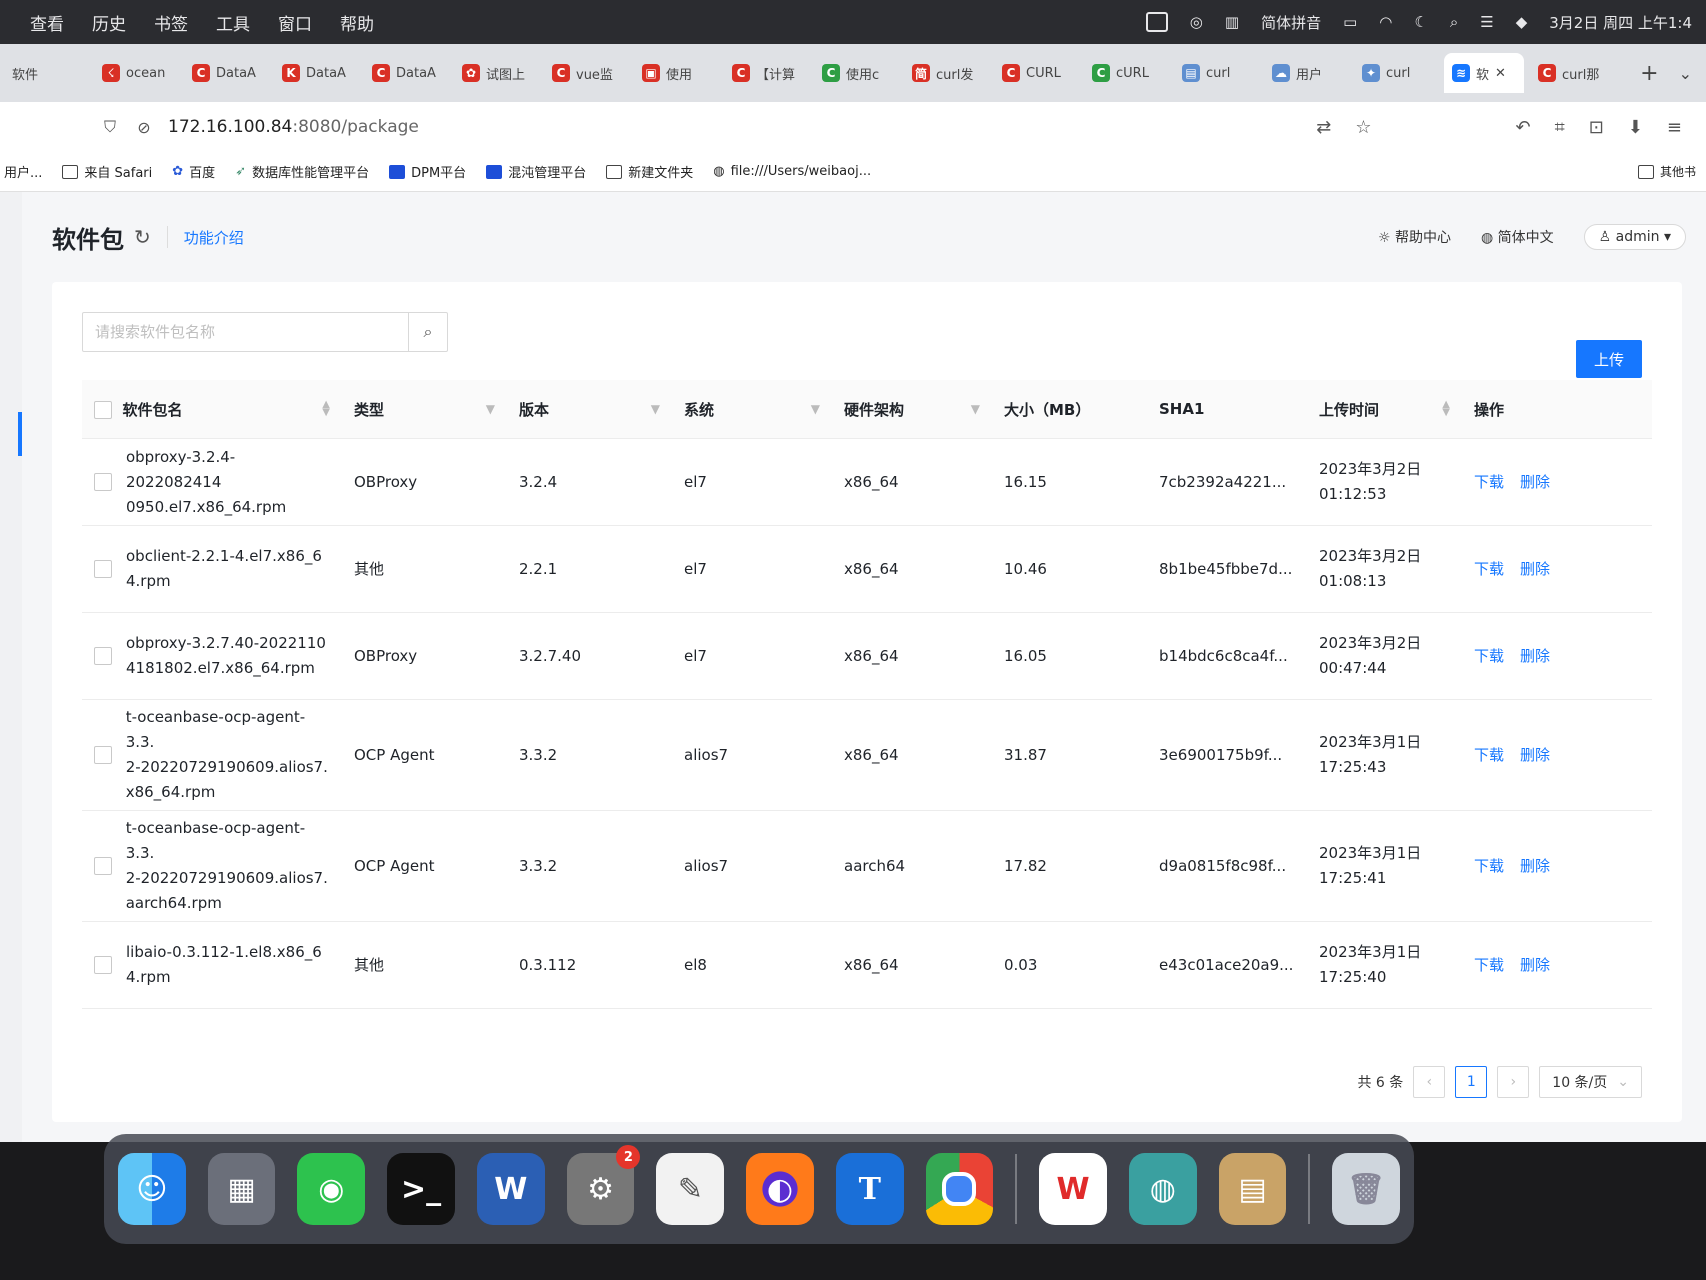  What do you see at coordinates (869, 1189) in the screenshot?
I see `typora-icon: T` at bounding box center [869, 1189].